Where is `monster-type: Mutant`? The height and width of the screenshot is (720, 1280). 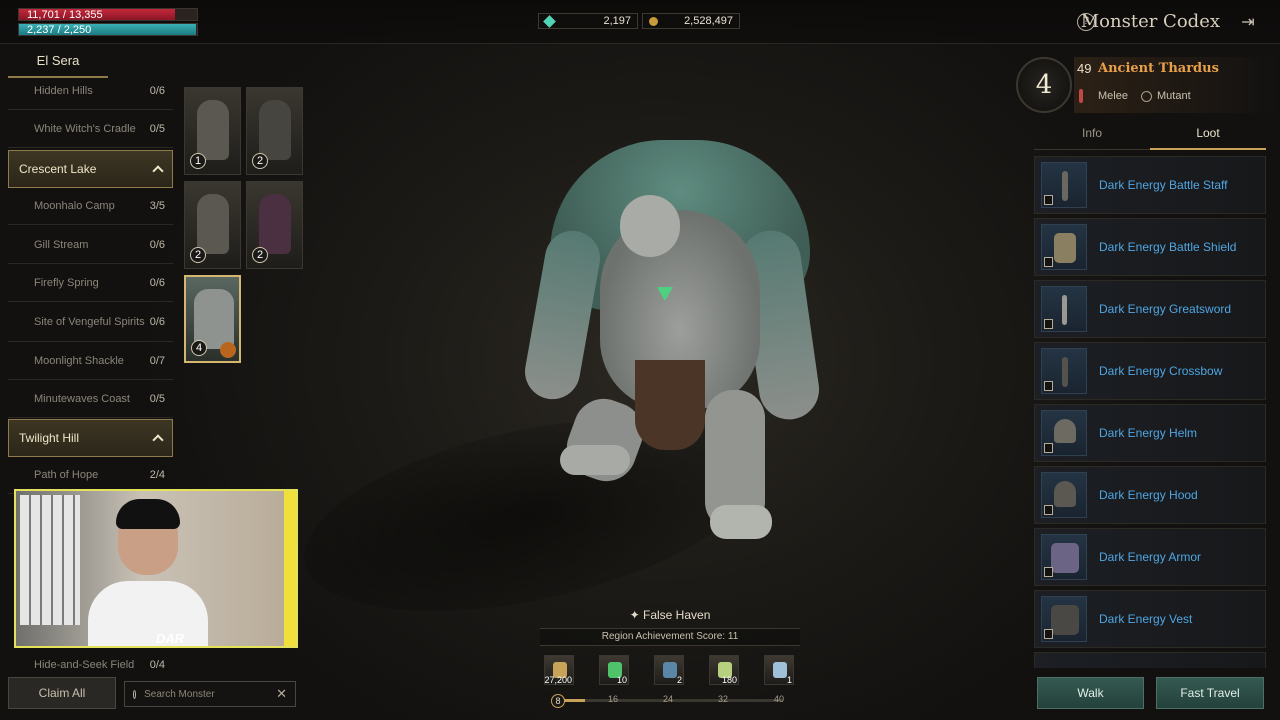
monster-type: Mutant is located at coordinates (1174, 96).